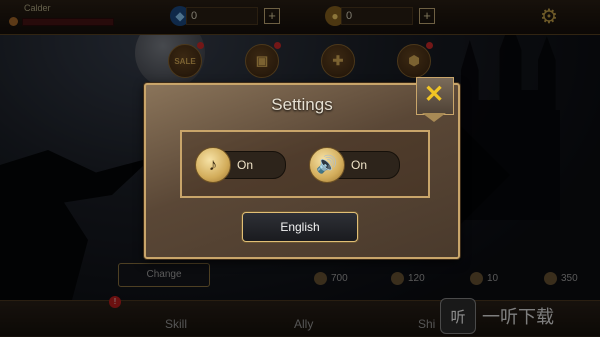  Describe the element at coordinates (245, 165) in the screenshot. I see `music-state: On` at that location.